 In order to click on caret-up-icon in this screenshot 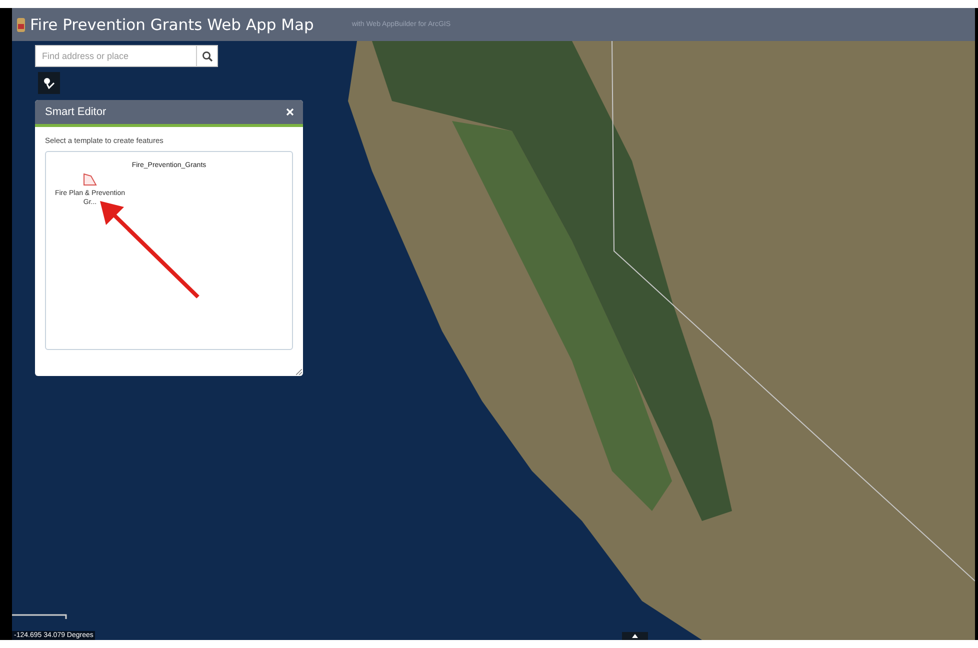, I will do `click(635, 636)`.